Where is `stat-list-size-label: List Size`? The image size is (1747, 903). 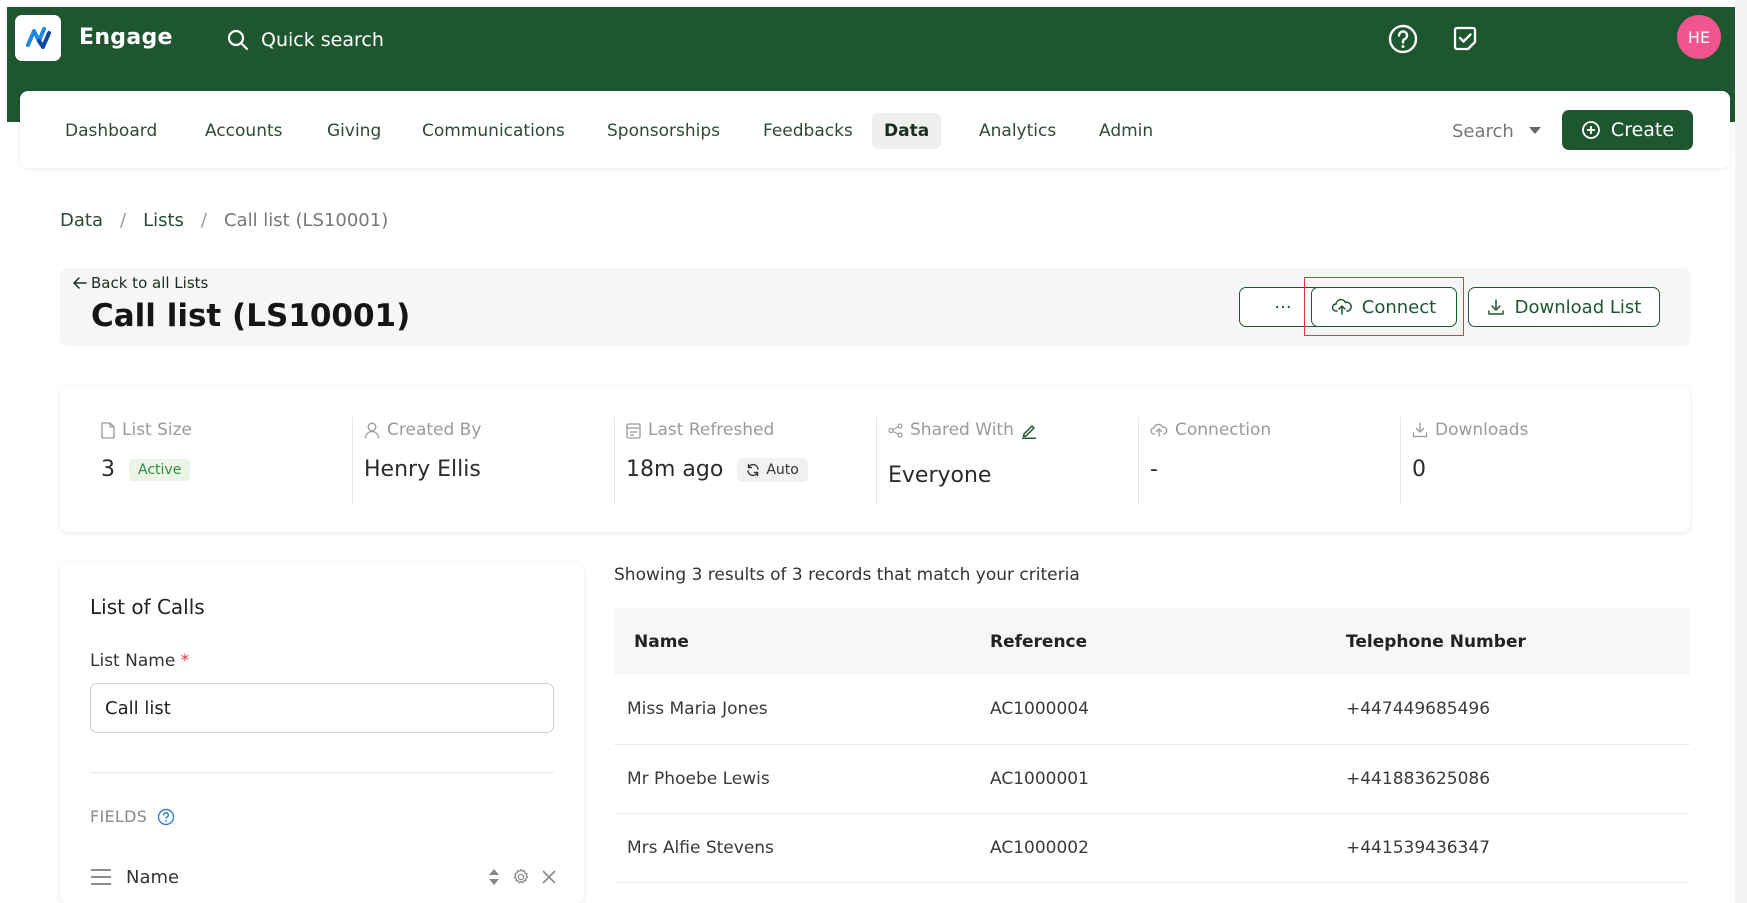
stat-list-size-label: List Size is located at coordinates (146, 430).